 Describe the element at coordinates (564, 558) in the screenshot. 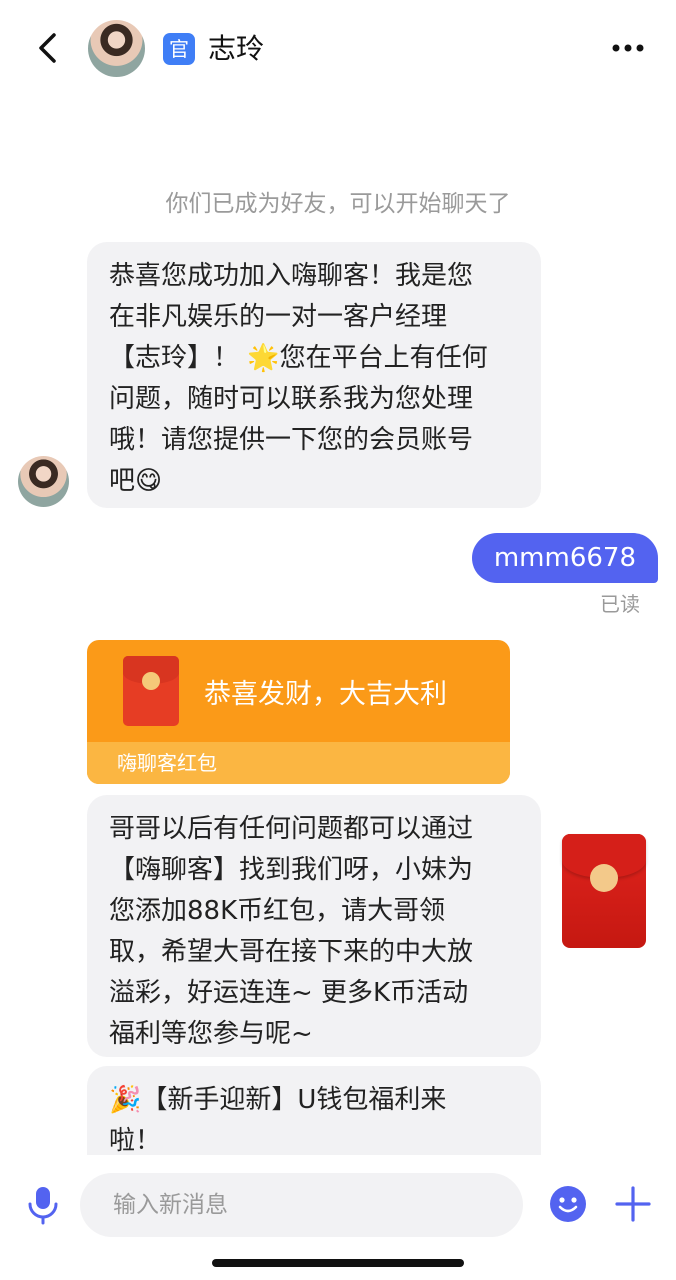

I see `outgoing-message: mmm6678` at that location.